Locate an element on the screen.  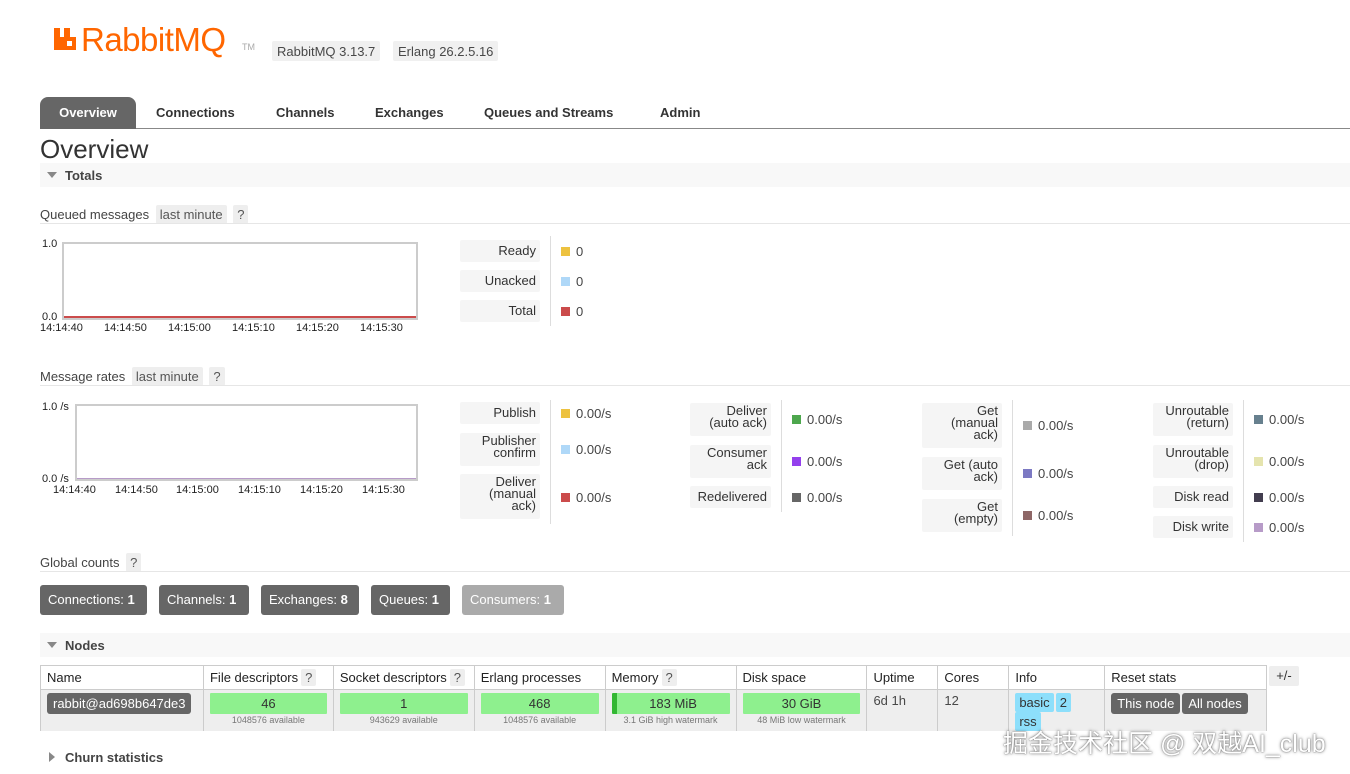
expand-triangle-icon is located at coordinates (52, 757).